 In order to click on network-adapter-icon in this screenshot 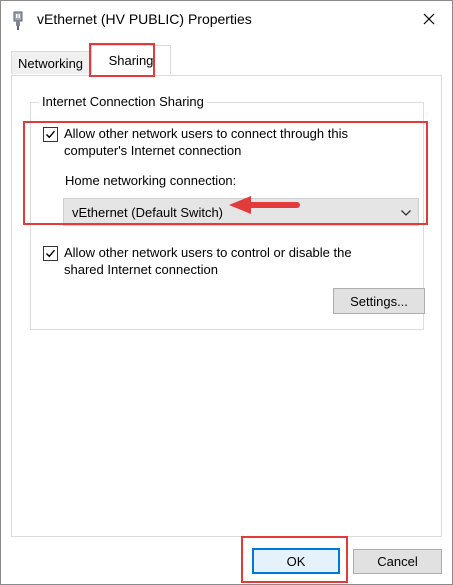, I will do `click(18, 21)`.